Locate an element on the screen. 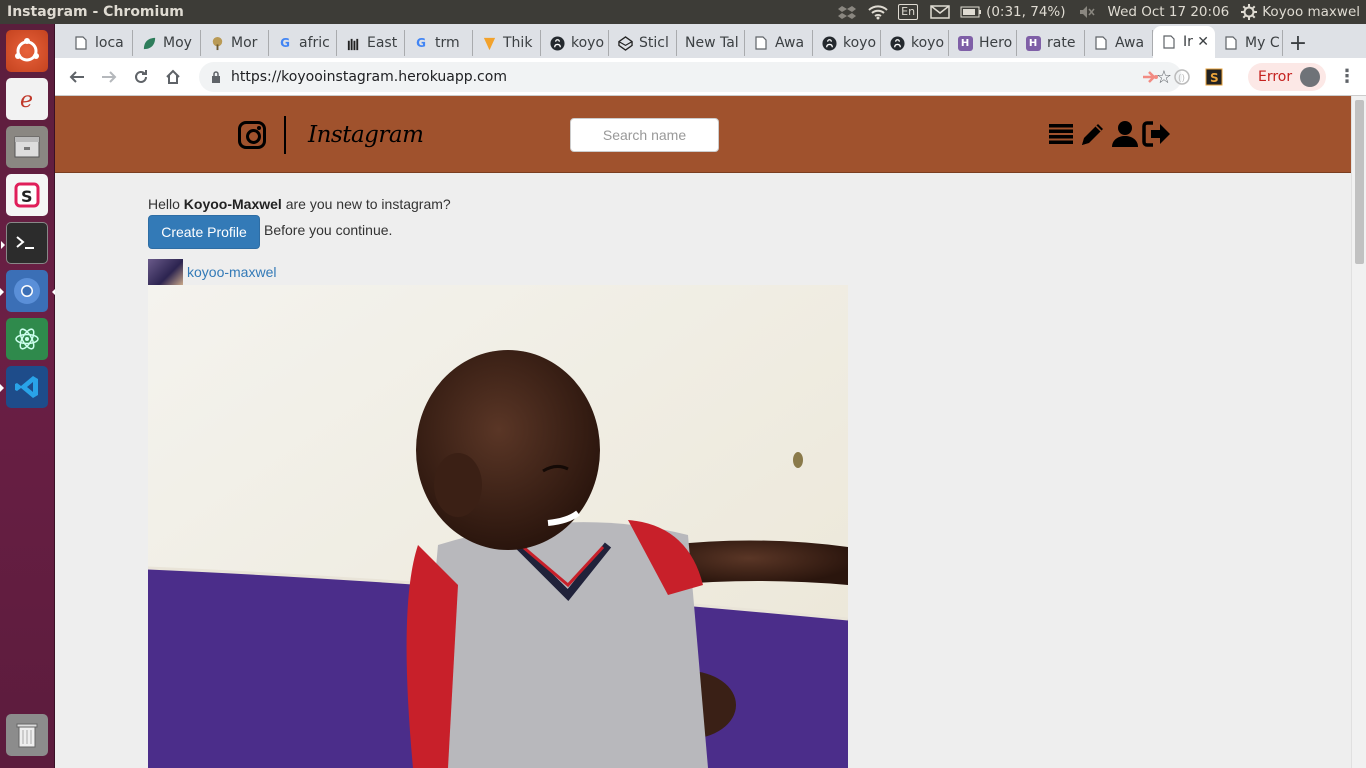 The image size is (1366, 768). tab-label: koyo is located at coordinates (588, 43).